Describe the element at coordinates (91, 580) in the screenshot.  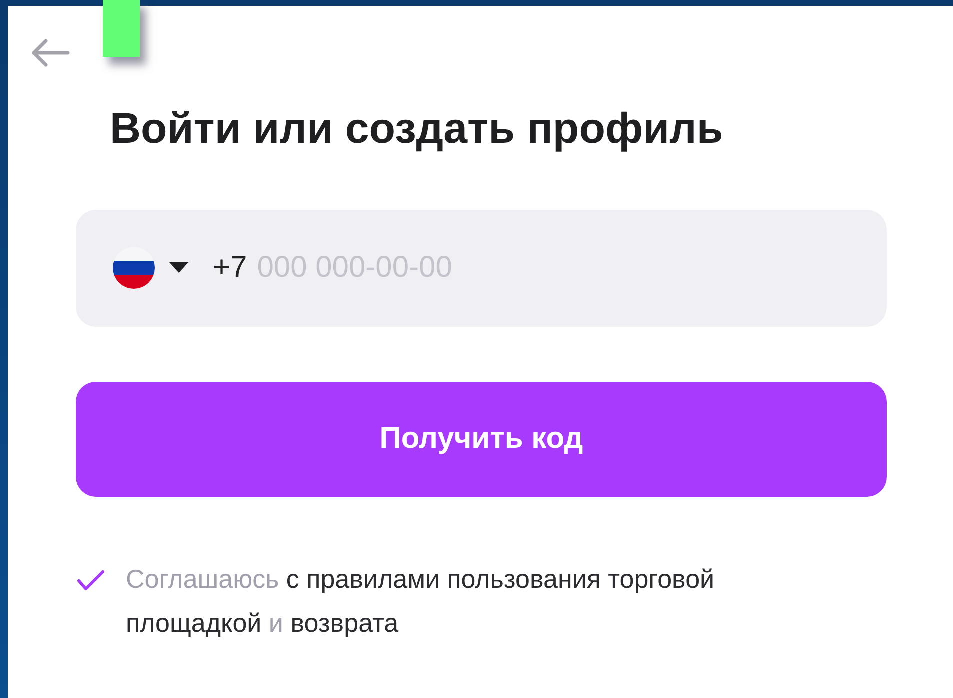
I see `checkbox` at that location.